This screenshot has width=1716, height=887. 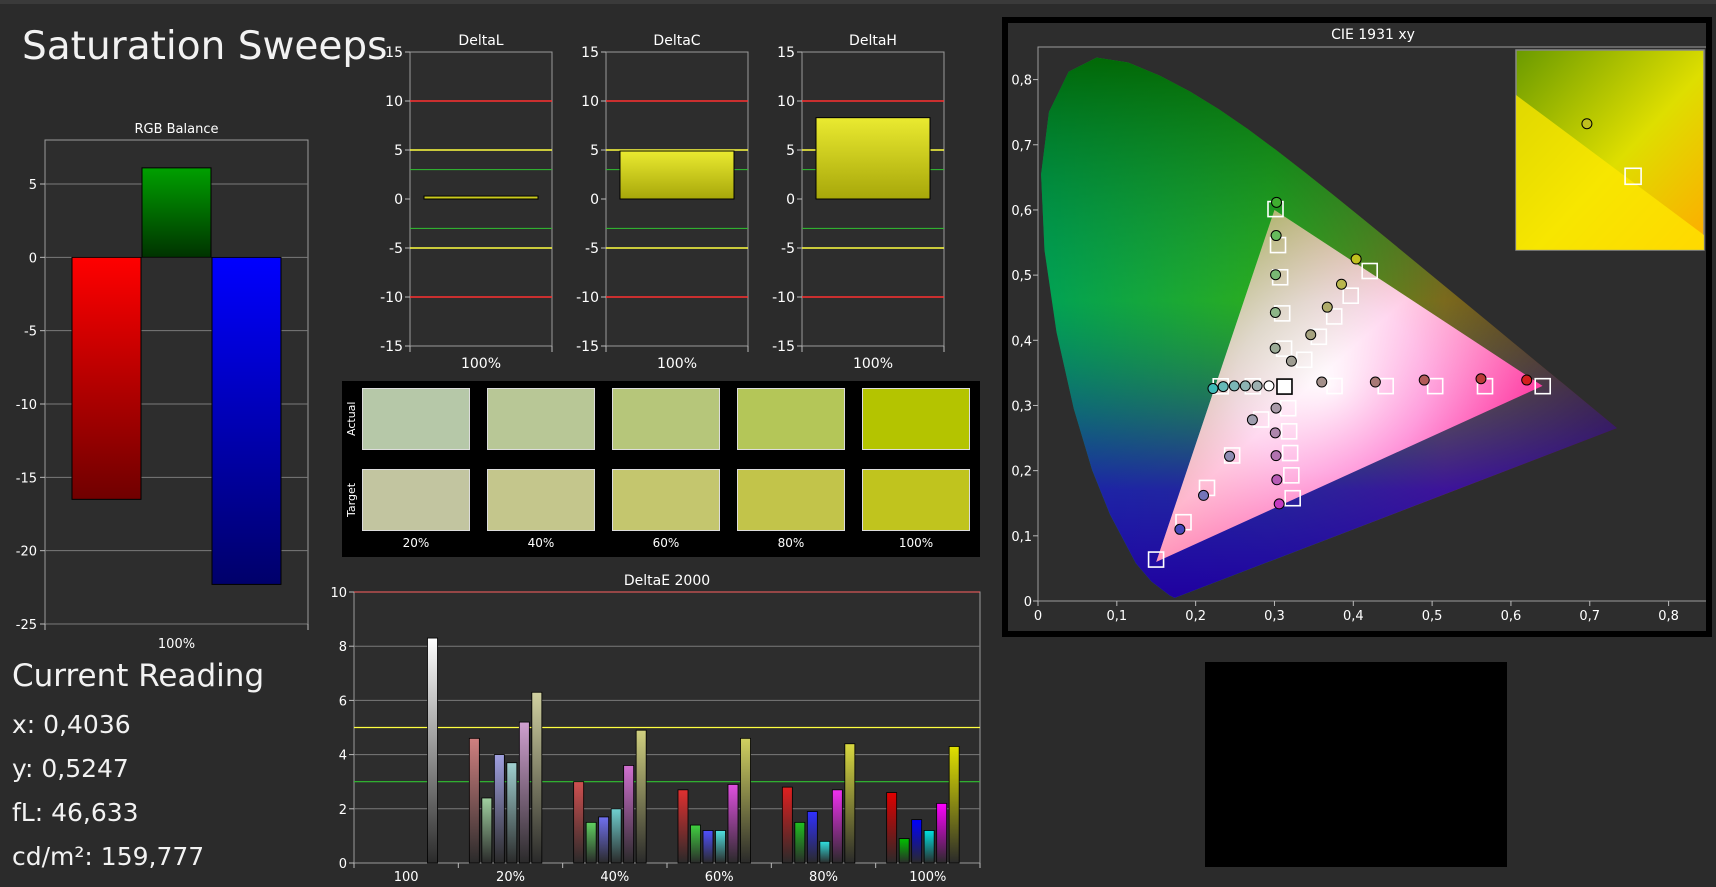 I want to click on y-tick-label: 0,4, so click(x=1021, y=341).